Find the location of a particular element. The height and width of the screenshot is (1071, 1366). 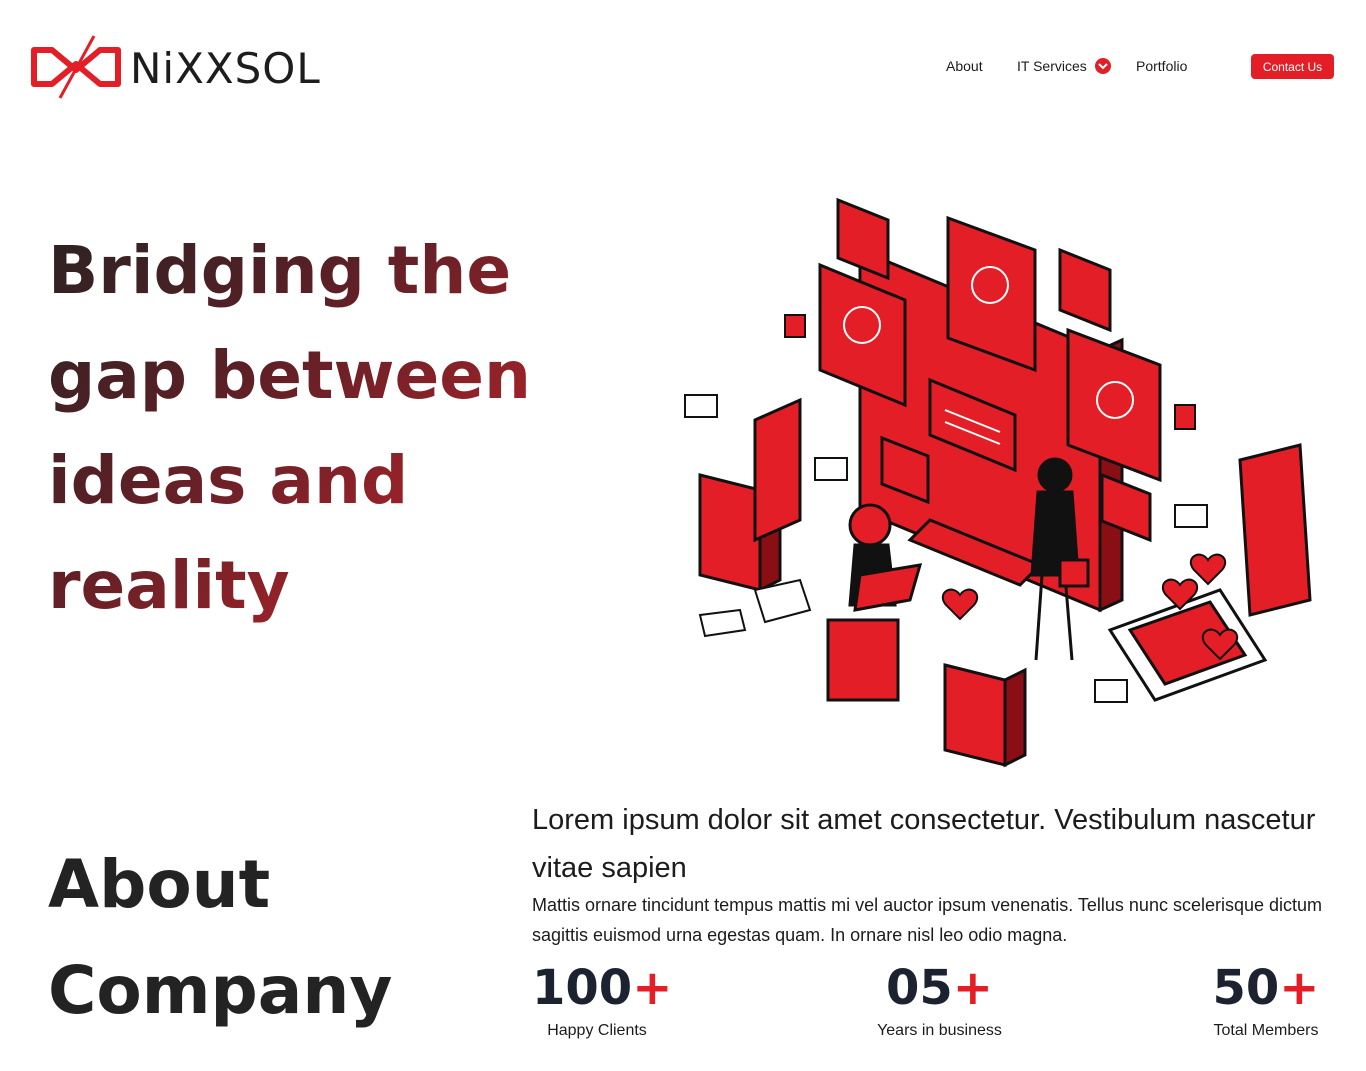

nav-portfolio: Portfolio is located at coordinates (1161, 66).